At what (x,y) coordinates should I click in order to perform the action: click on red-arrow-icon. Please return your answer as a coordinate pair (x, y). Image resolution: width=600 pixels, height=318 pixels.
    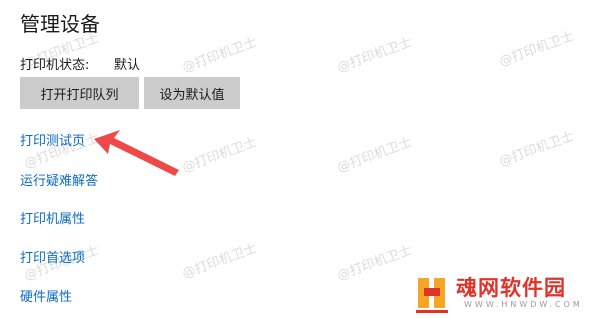
    Looking at the image, I should click on (136, 153).